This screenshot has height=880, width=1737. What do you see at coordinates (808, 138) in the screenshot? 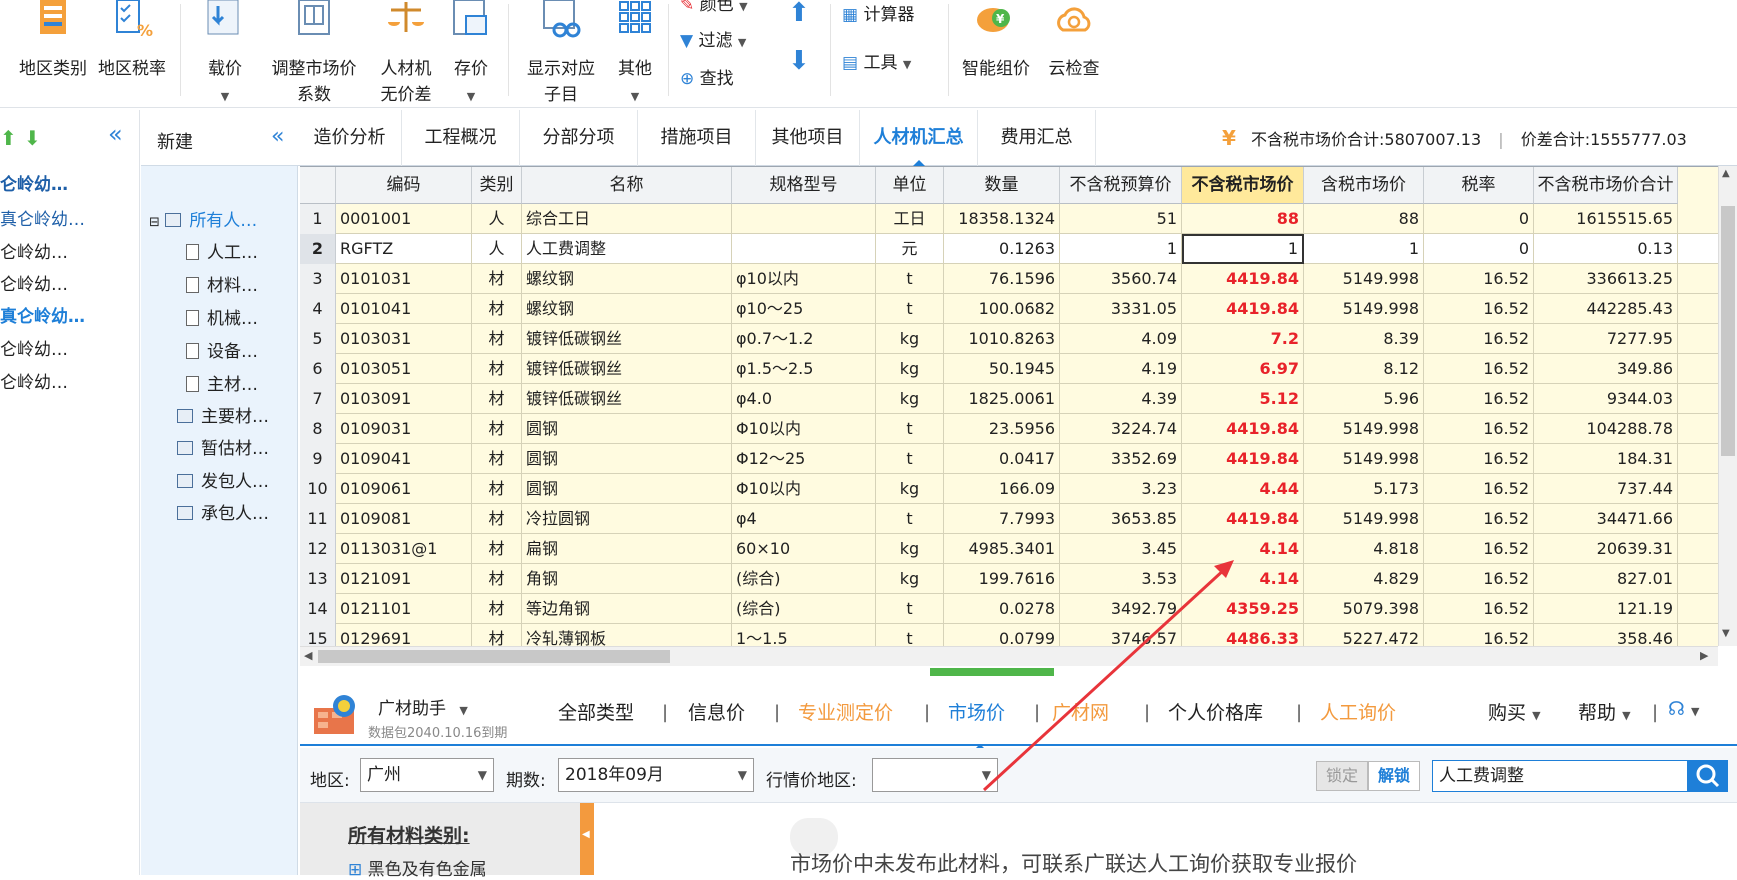
I see `tab-other-items: 其他项目` at bounding box center [808, 138].